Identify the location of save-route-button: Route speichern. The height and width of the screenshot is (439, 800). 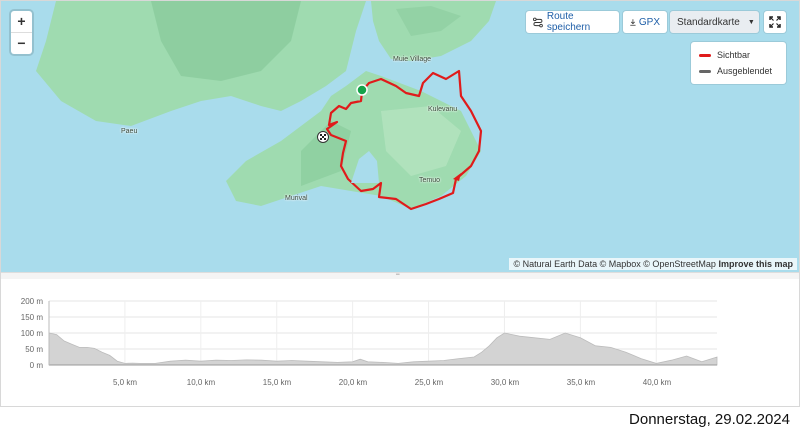
(572, 22).